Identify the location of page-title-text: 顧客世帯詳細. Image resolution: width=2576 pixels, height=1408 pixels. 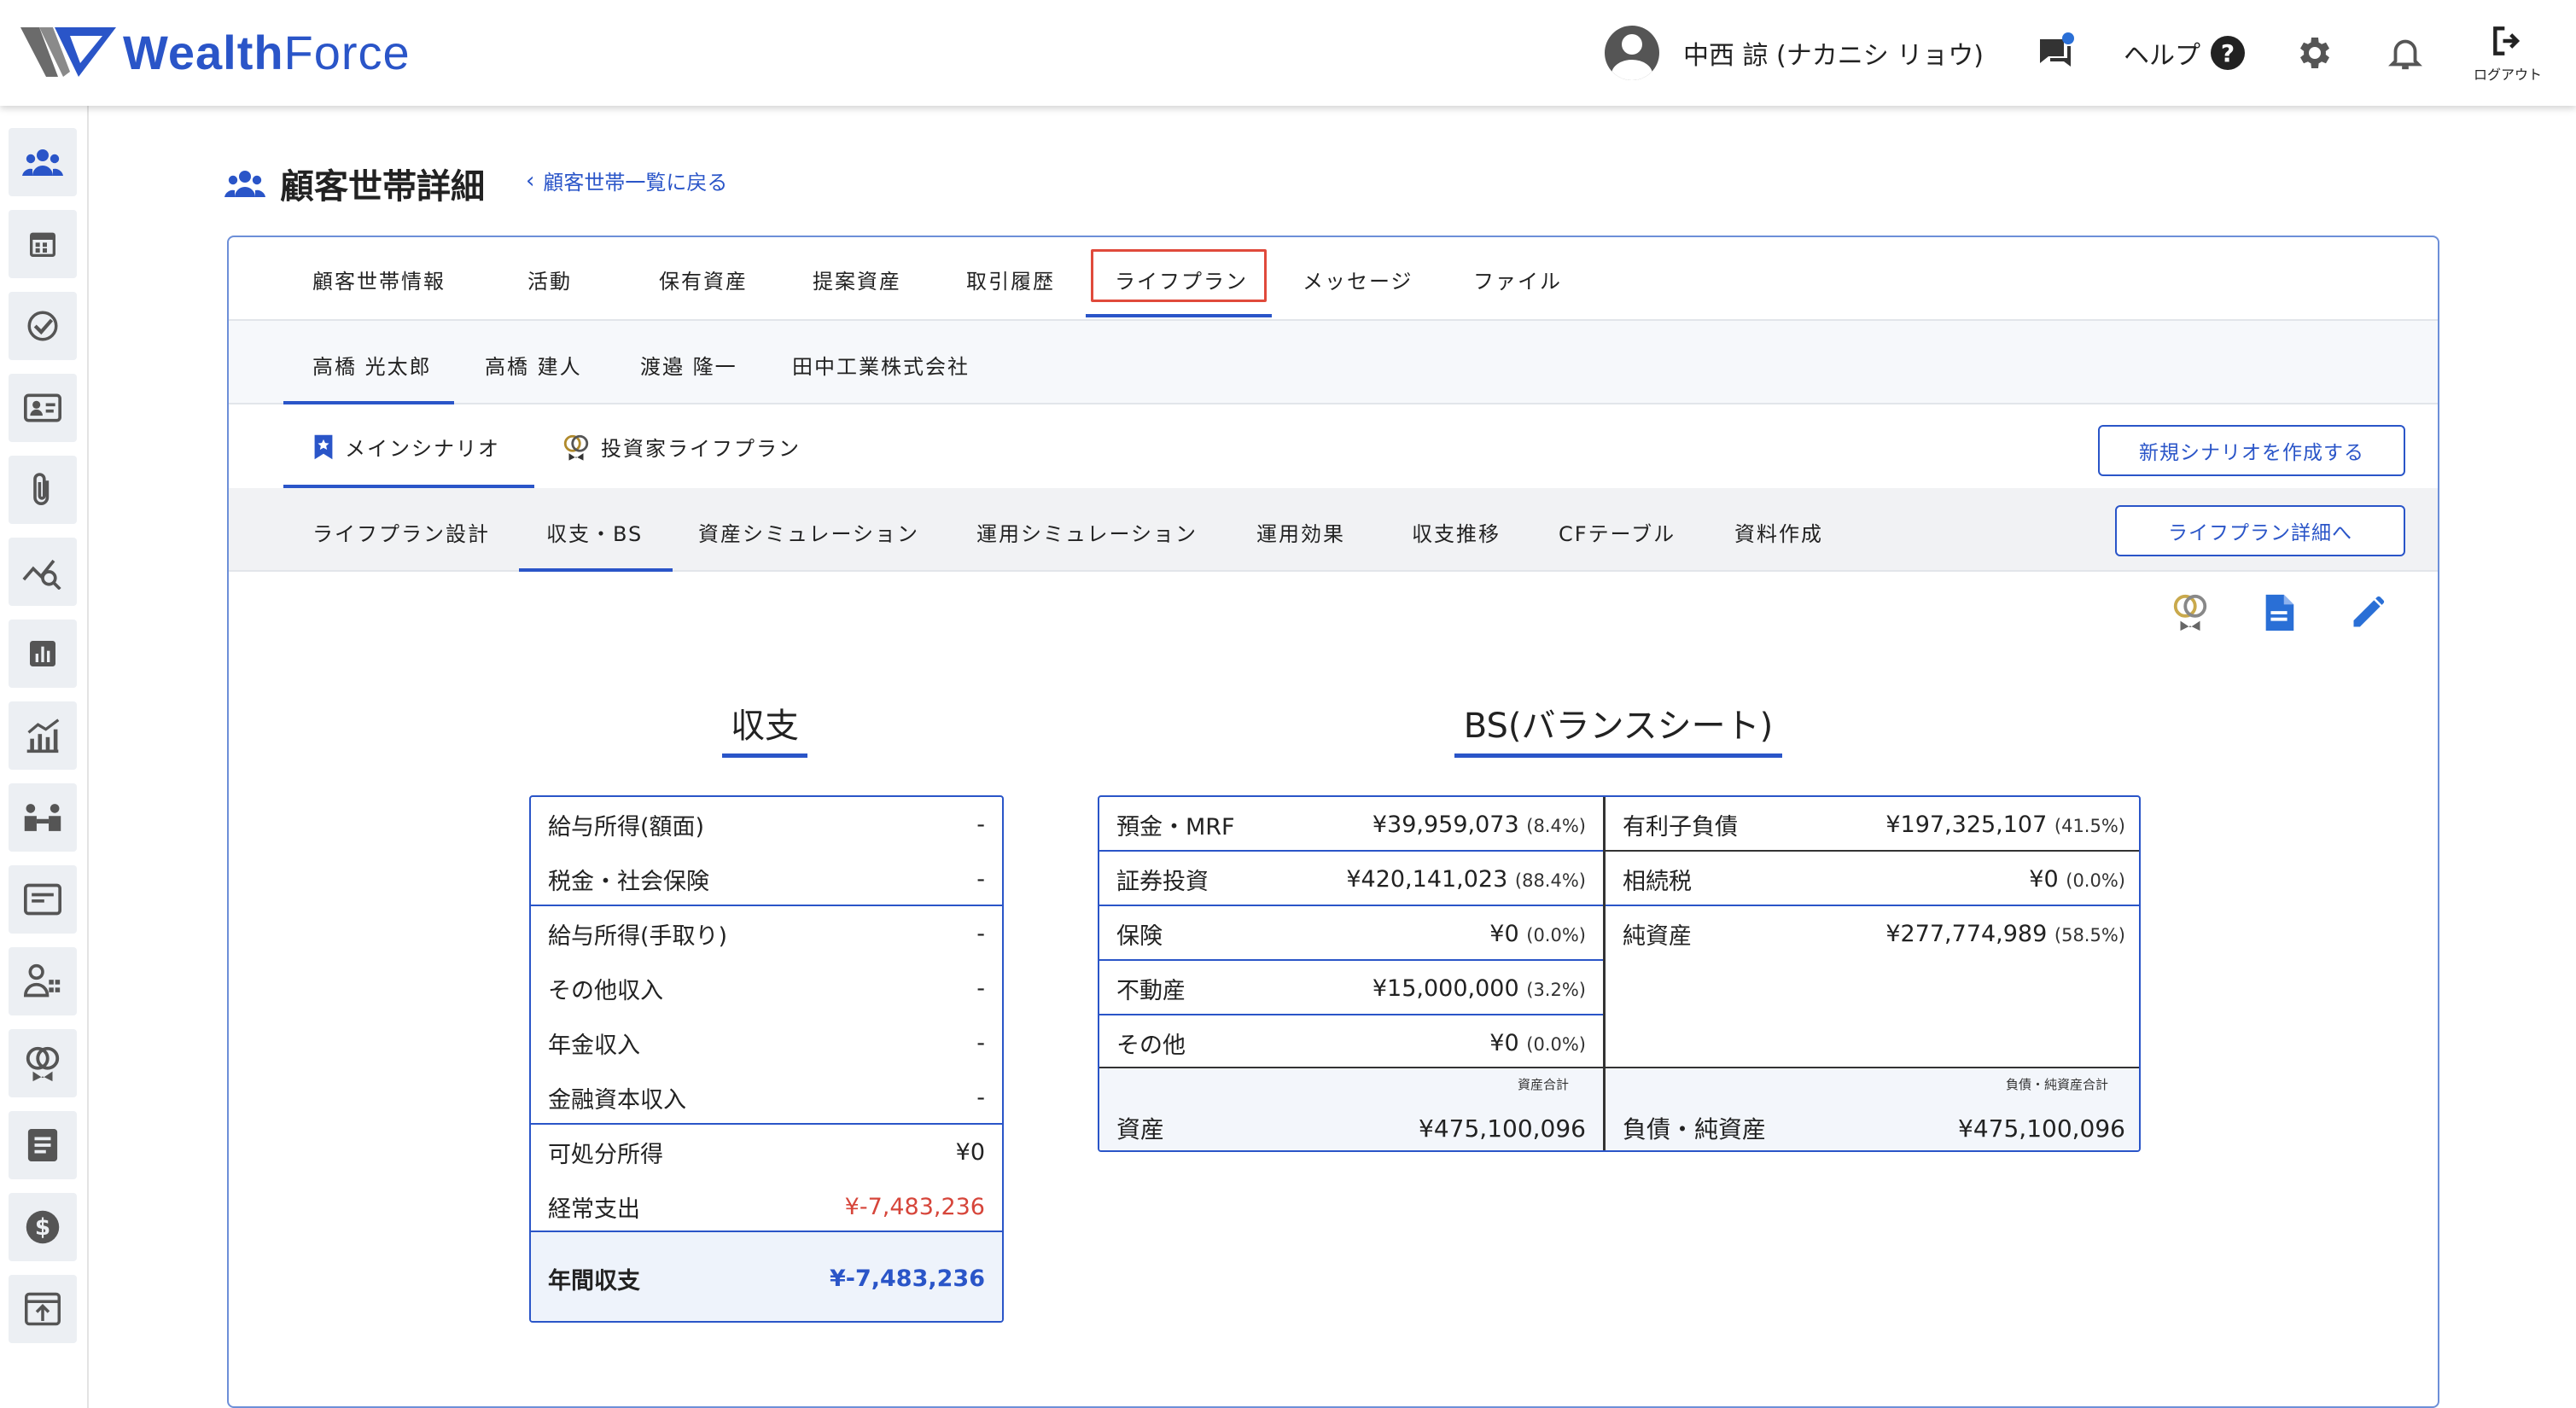
(382, 187).